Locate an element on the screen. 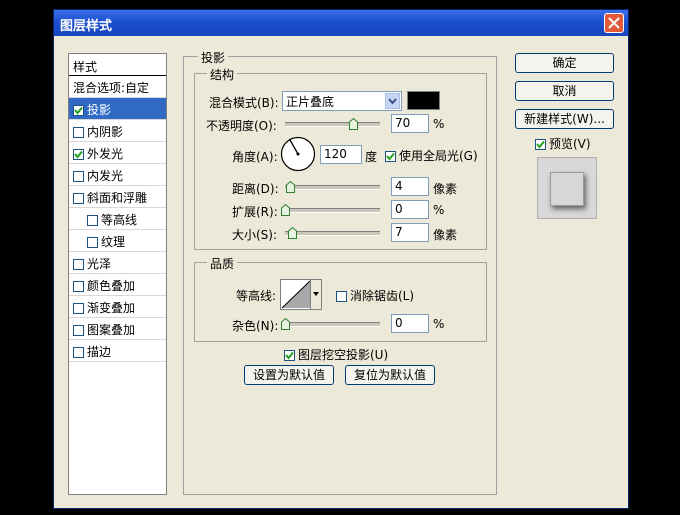 The image size is (680, 515). anti-alias-label: 消除锯齿(L) is located at coordinates (382, 296).